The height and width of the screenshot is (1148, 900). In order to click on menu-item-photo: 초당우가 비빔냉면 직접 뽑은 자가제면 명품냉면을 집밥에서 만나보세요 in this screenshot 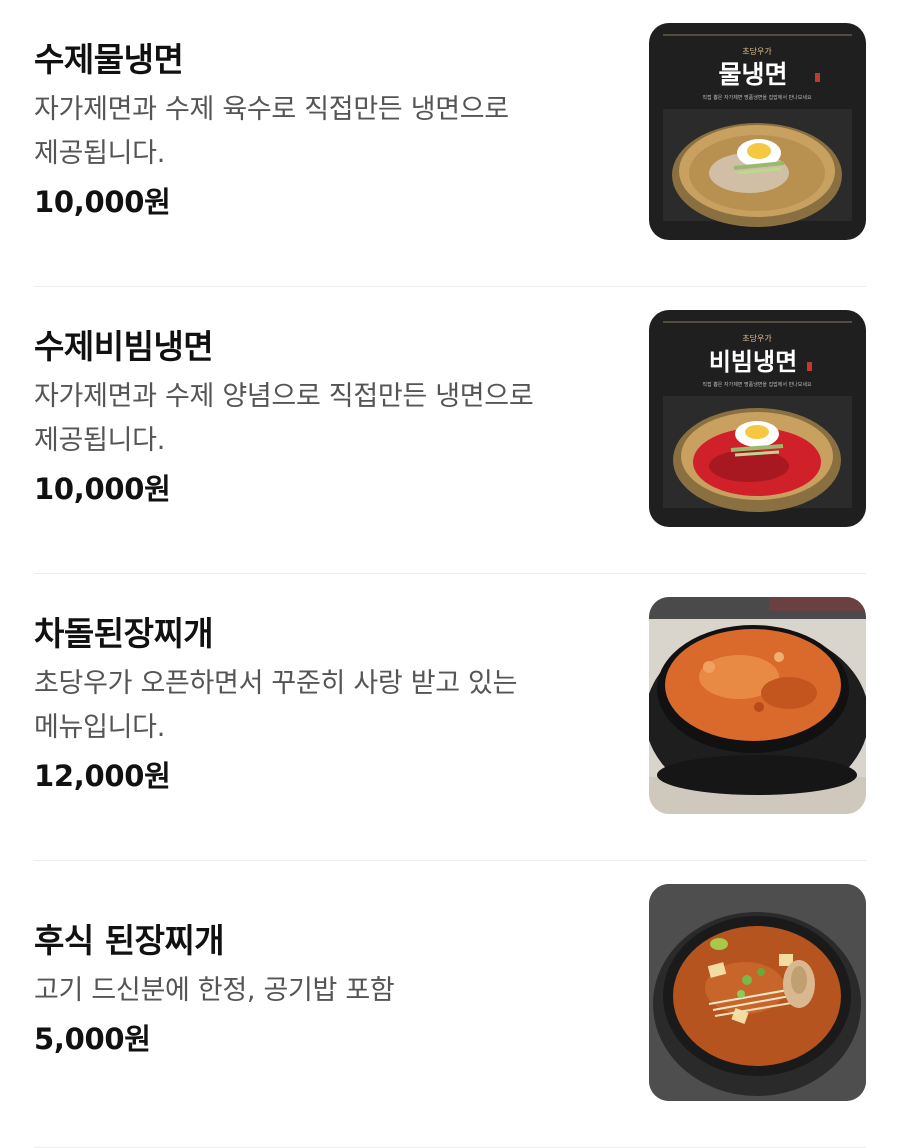, I will do `click(757, 418)`.